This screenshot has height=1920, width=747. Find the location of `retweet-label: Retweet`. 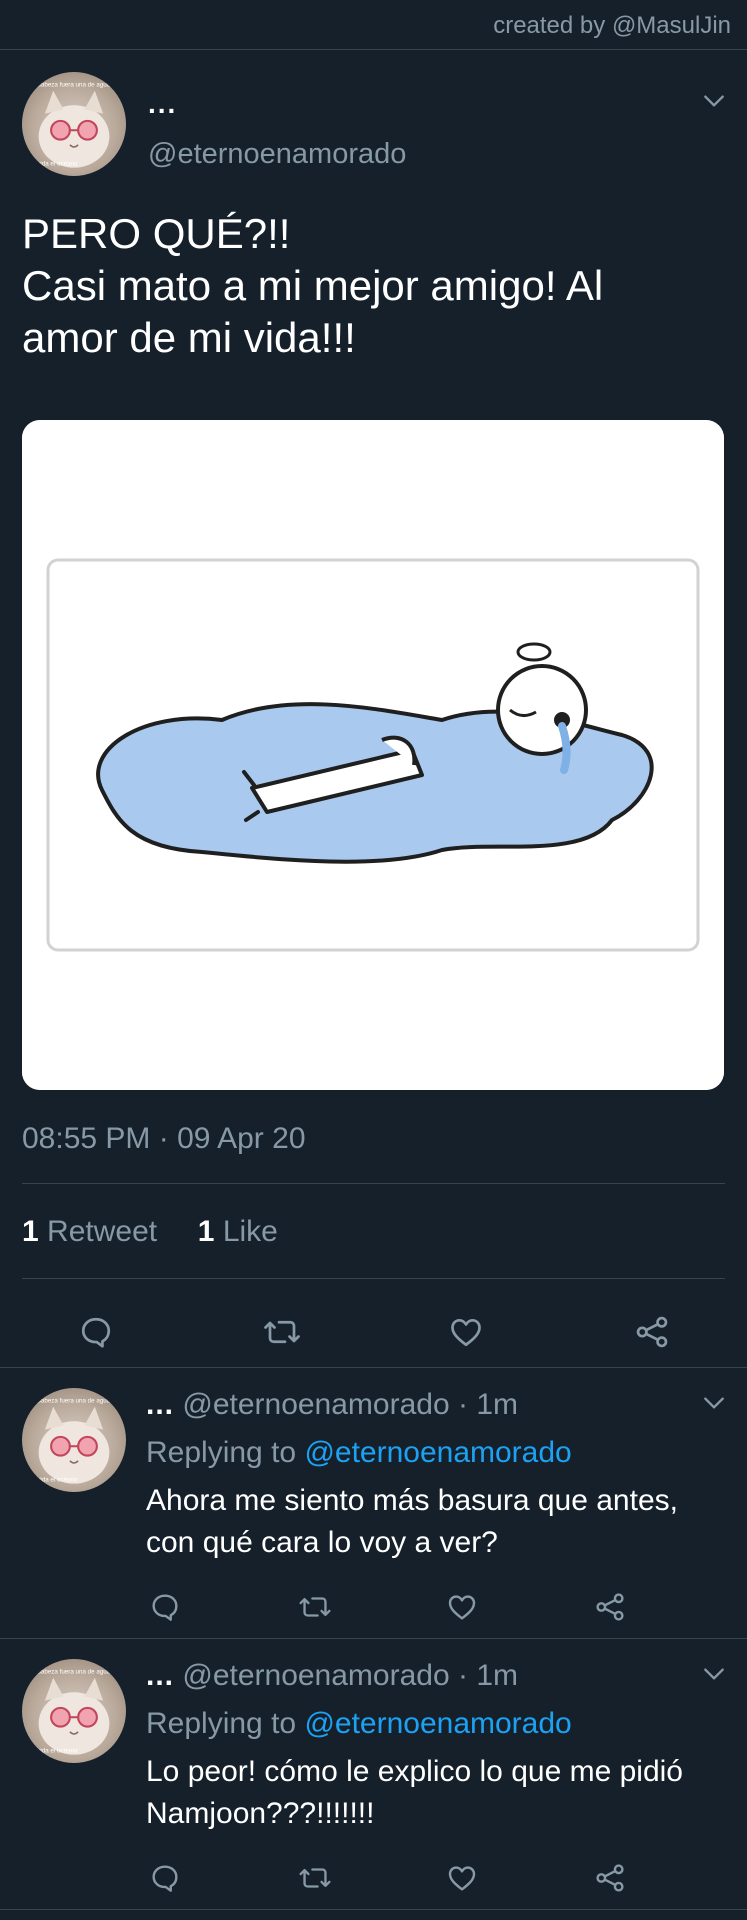

retweet-label: Retweet is located at coordinates (102, 1231).